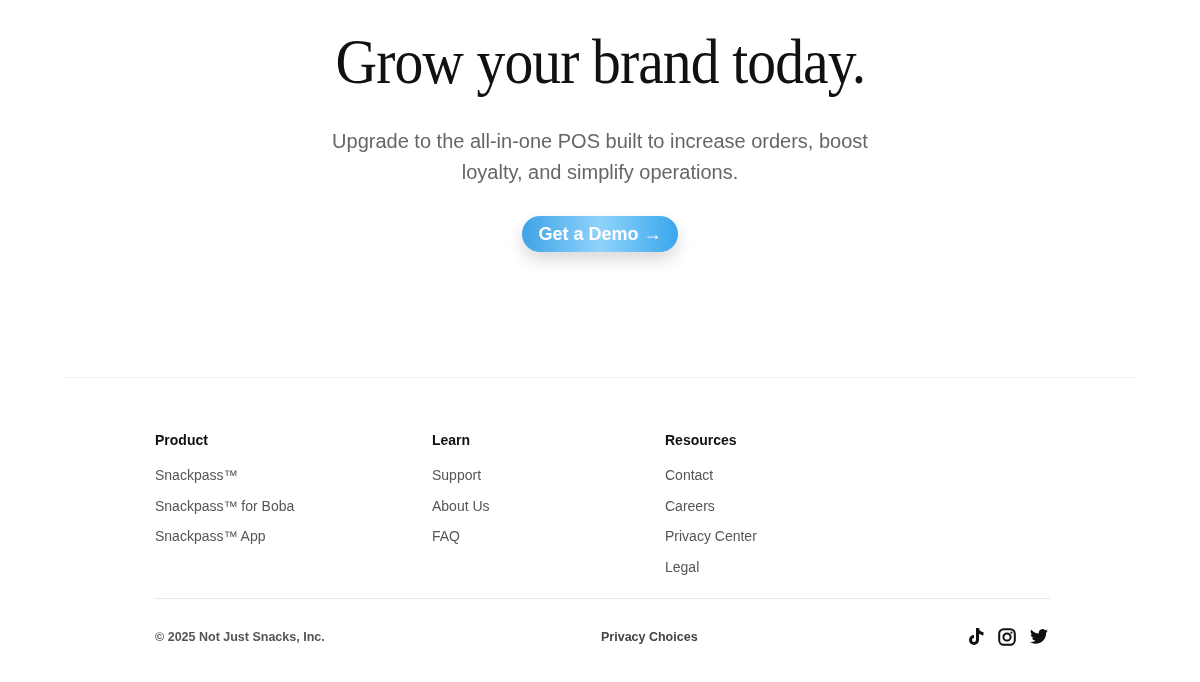  Describe the element at coordinates (210, 536) in the screenshot. I see `footer-link: Snackpass™ App` at that location.